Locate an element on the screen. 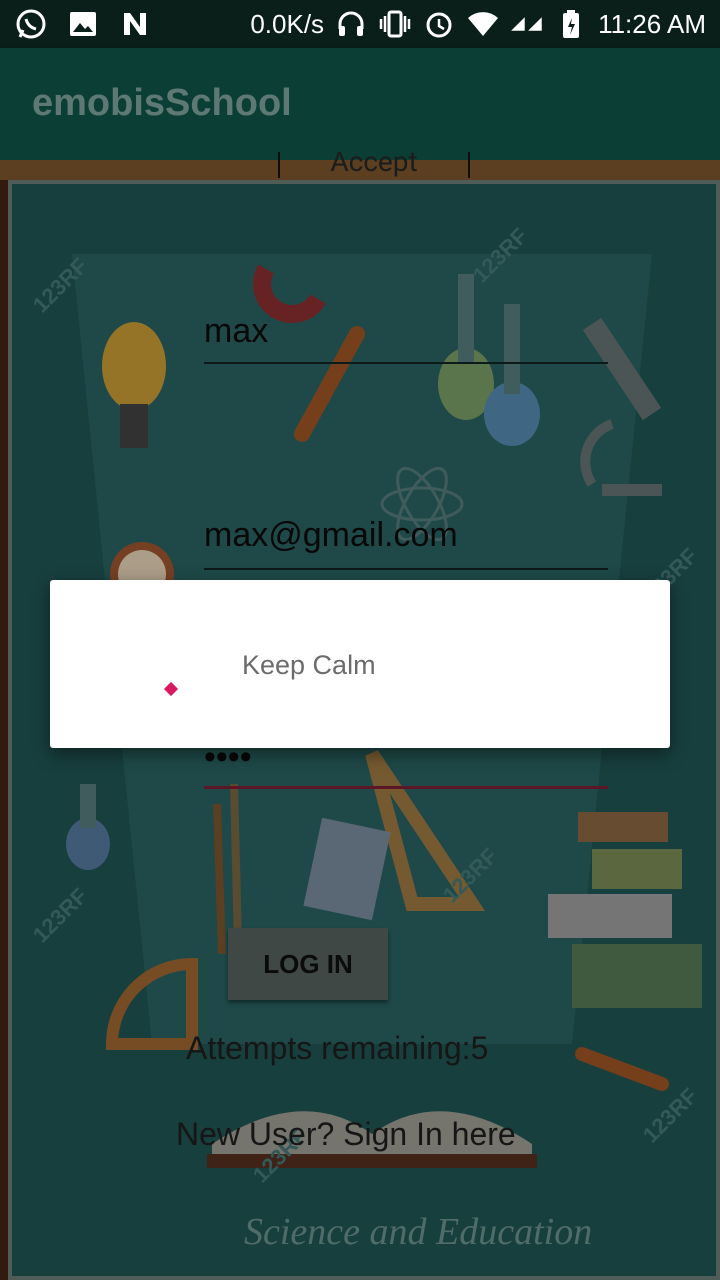 Image resolution: width=720 pixels, height=1280 pixels. n-icon is located at coordinates (135, 24).